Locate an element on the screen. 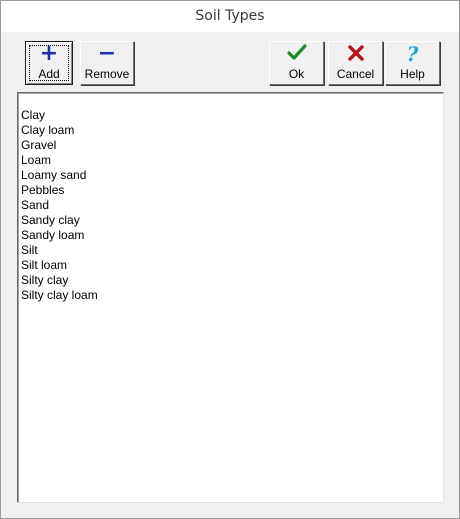  remove-button-label: Remove is located at coordinates (107, 74).